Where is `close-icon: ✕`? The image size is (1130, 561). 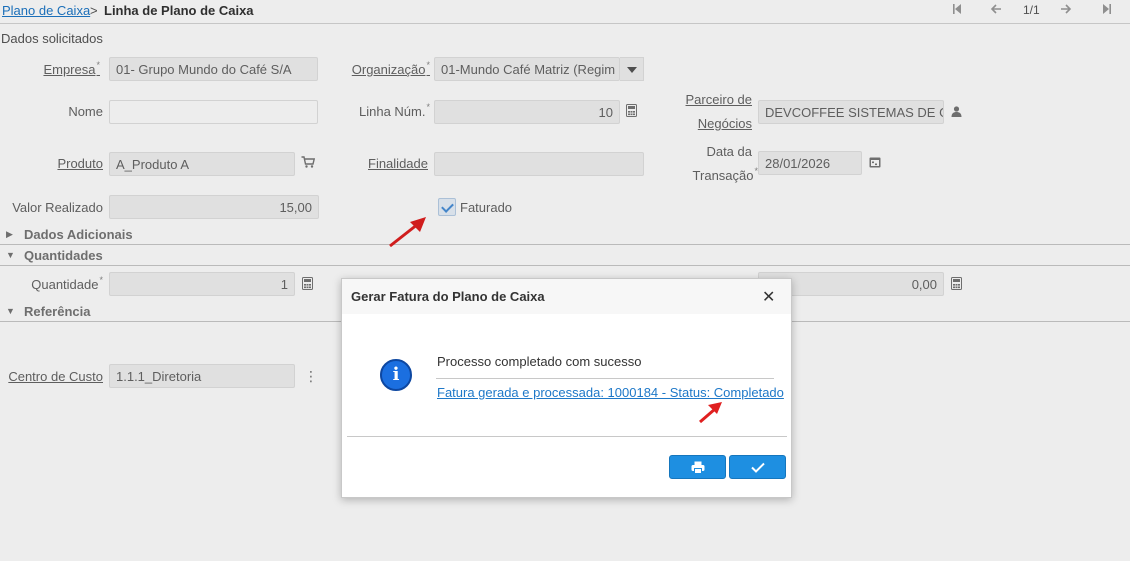
close-icon: ✕ is located at coordinates (768, 297).